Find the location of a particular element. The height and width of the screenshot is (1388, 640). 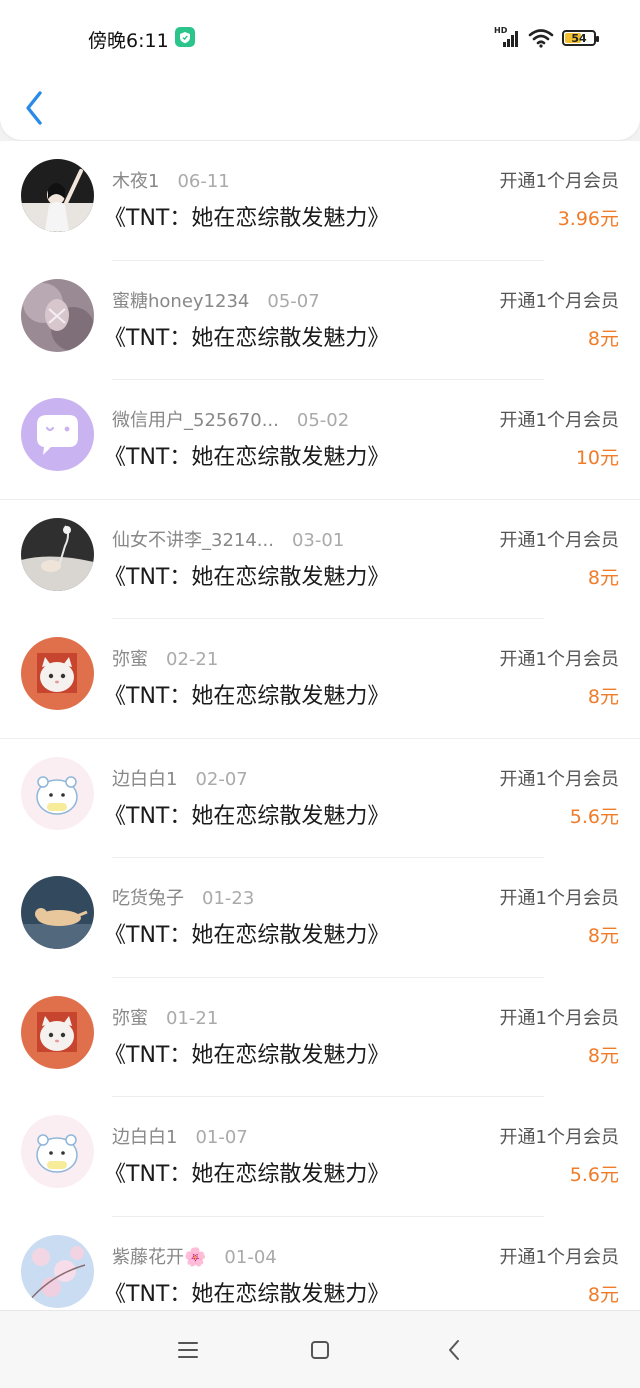

back-button is located at coordinates (35, 108).